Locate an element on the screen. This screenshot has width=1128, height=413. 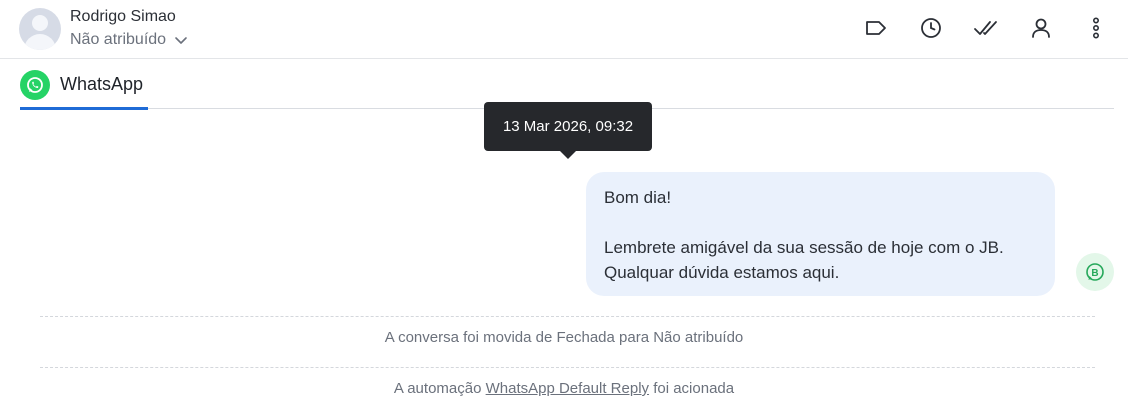
label-icon is located at coordinates (876, 28).